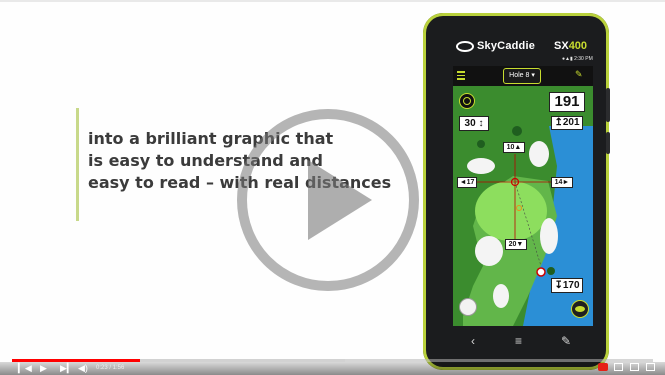 This screenshot has height=375, width=665. I want to click on status-time: 2:30 PM, so click(583, 59).